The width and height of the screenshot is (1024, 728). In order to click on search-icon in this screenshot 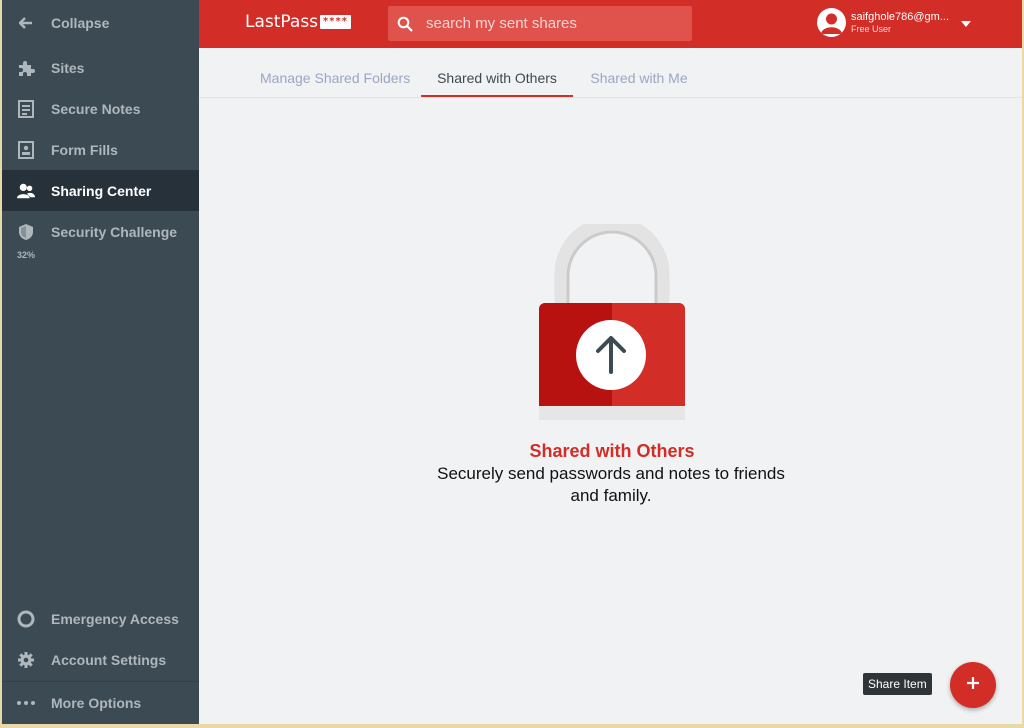, I will do `click(405, 24)`.